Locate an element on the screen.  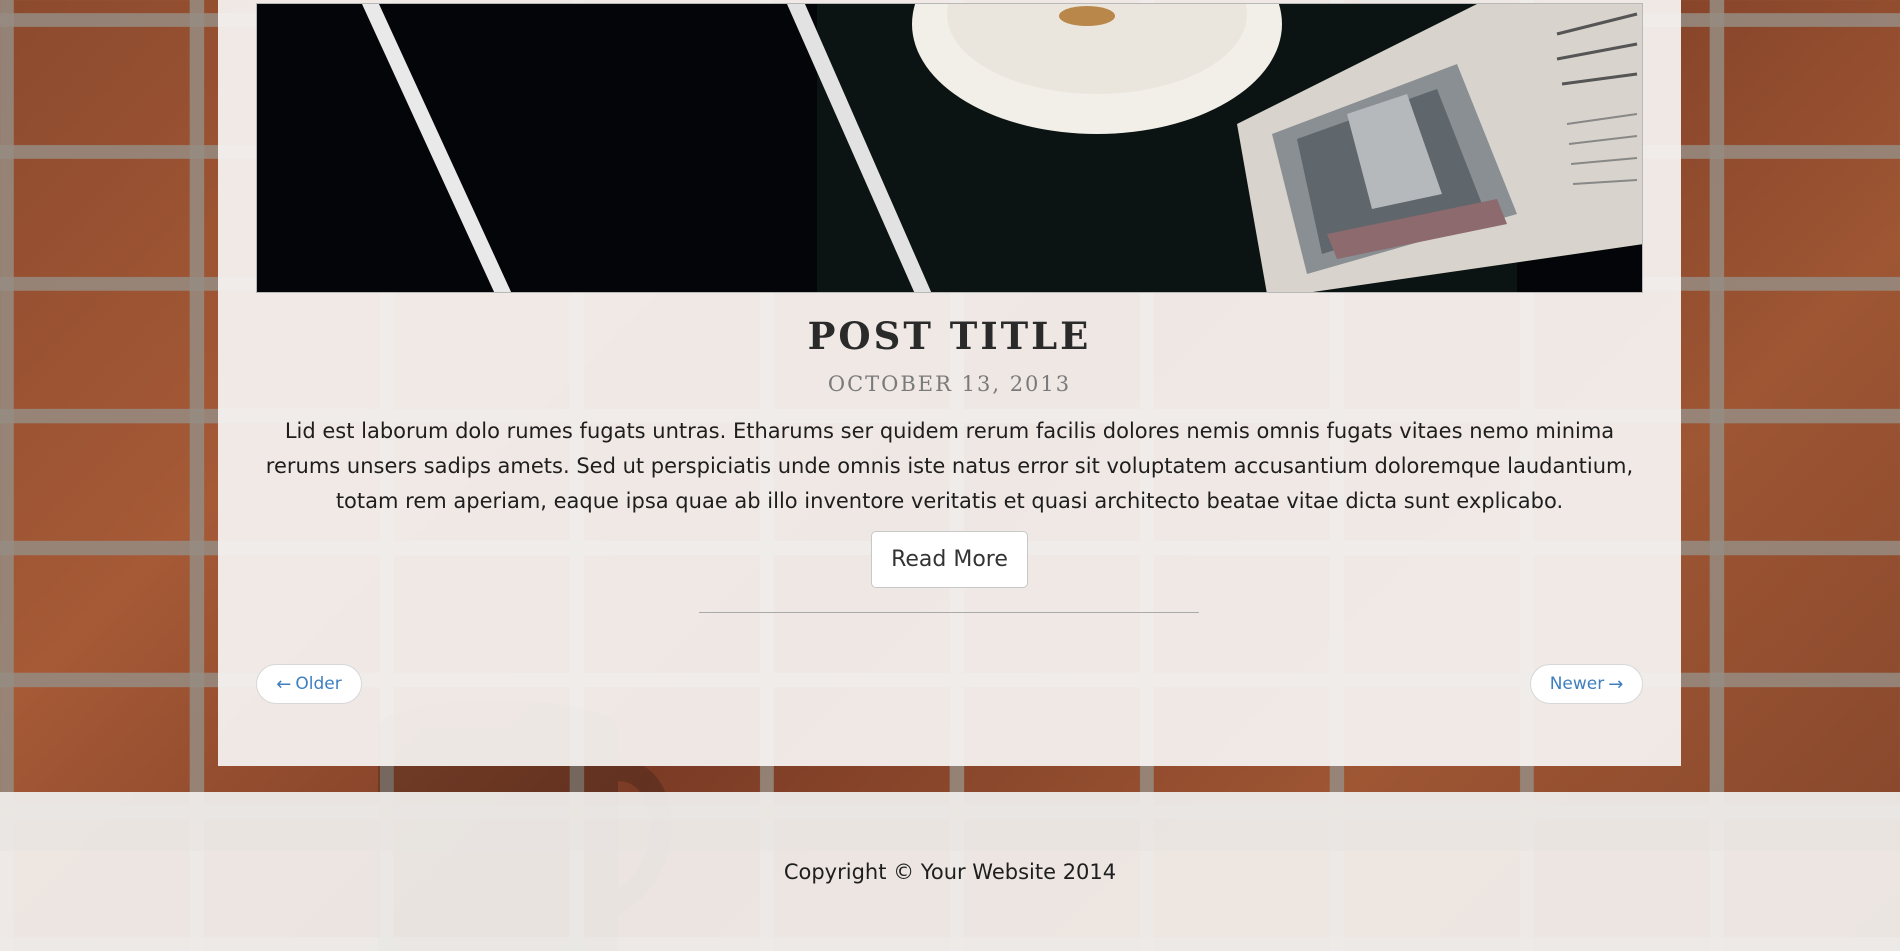
post-date: OCTOBER 13, 2013 is located at coordinates (949, 384).